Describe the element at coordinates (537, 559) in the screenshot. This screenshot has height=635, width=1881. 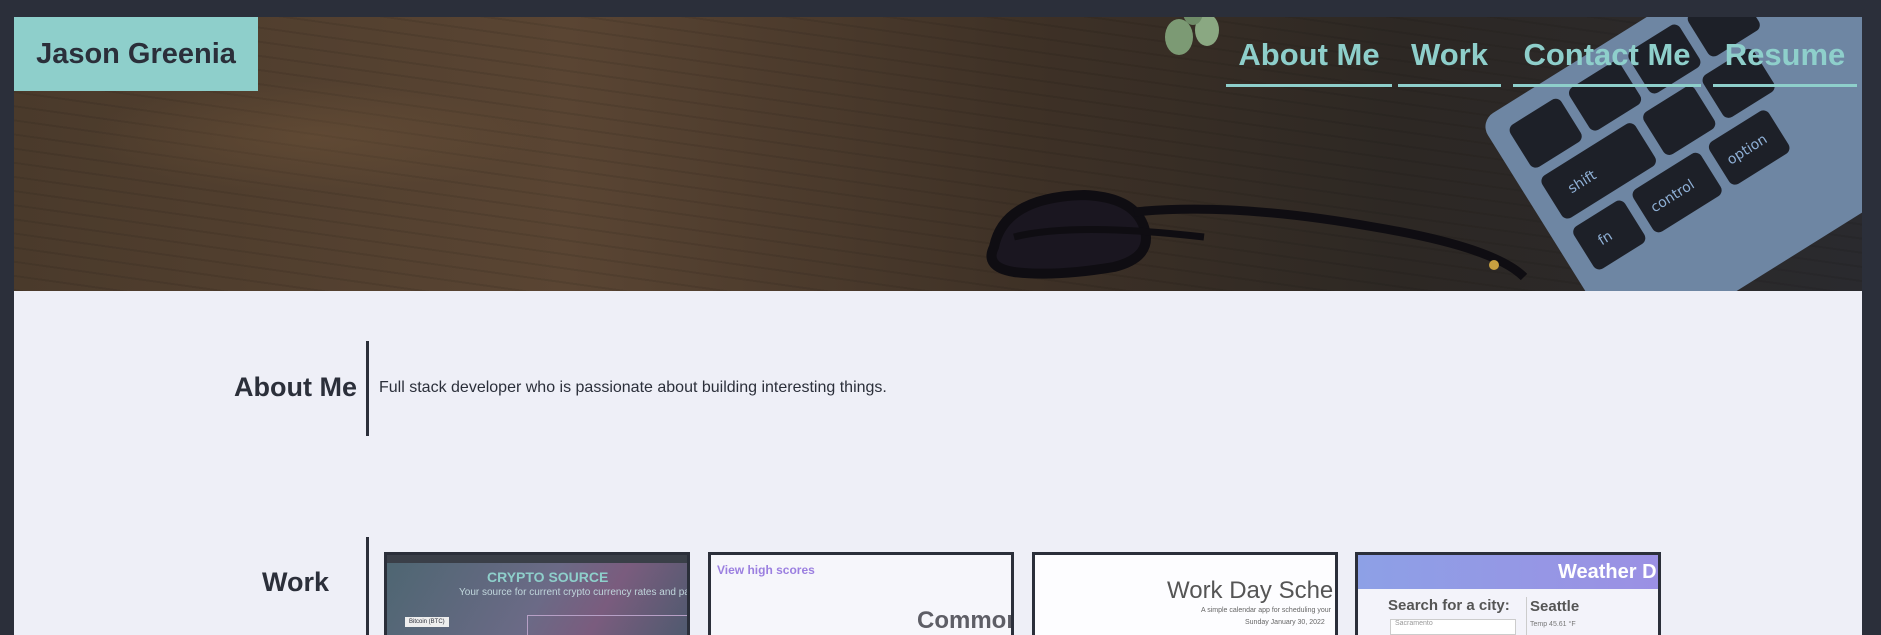
I see `browser-bar` at that location.